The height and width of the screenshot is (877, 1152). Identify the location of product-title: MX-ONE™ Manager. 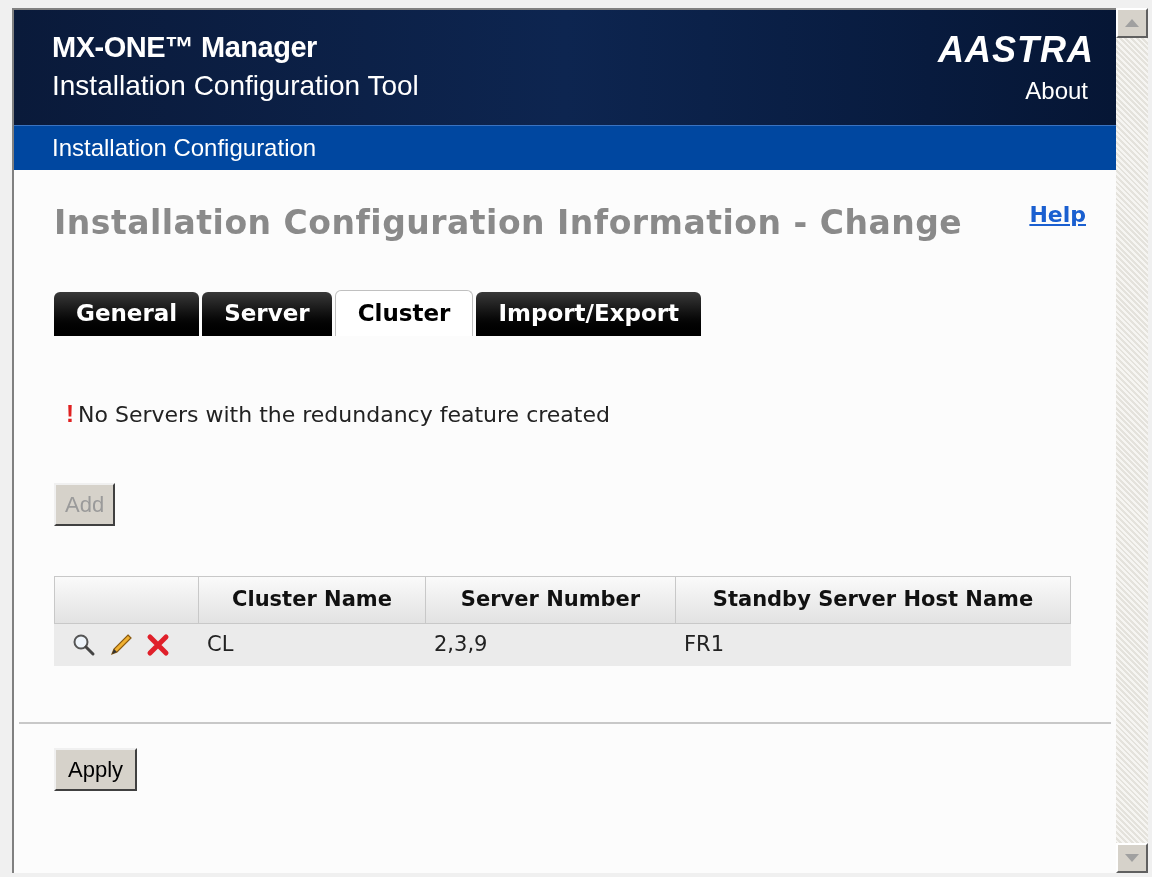
(185, 47).